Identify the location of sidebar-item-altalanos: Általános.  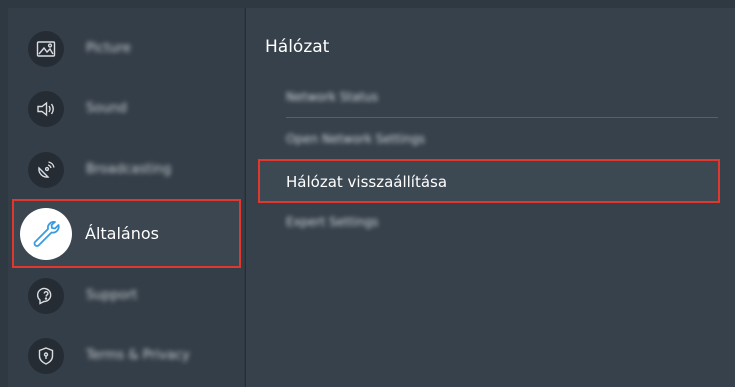
(126, 233).